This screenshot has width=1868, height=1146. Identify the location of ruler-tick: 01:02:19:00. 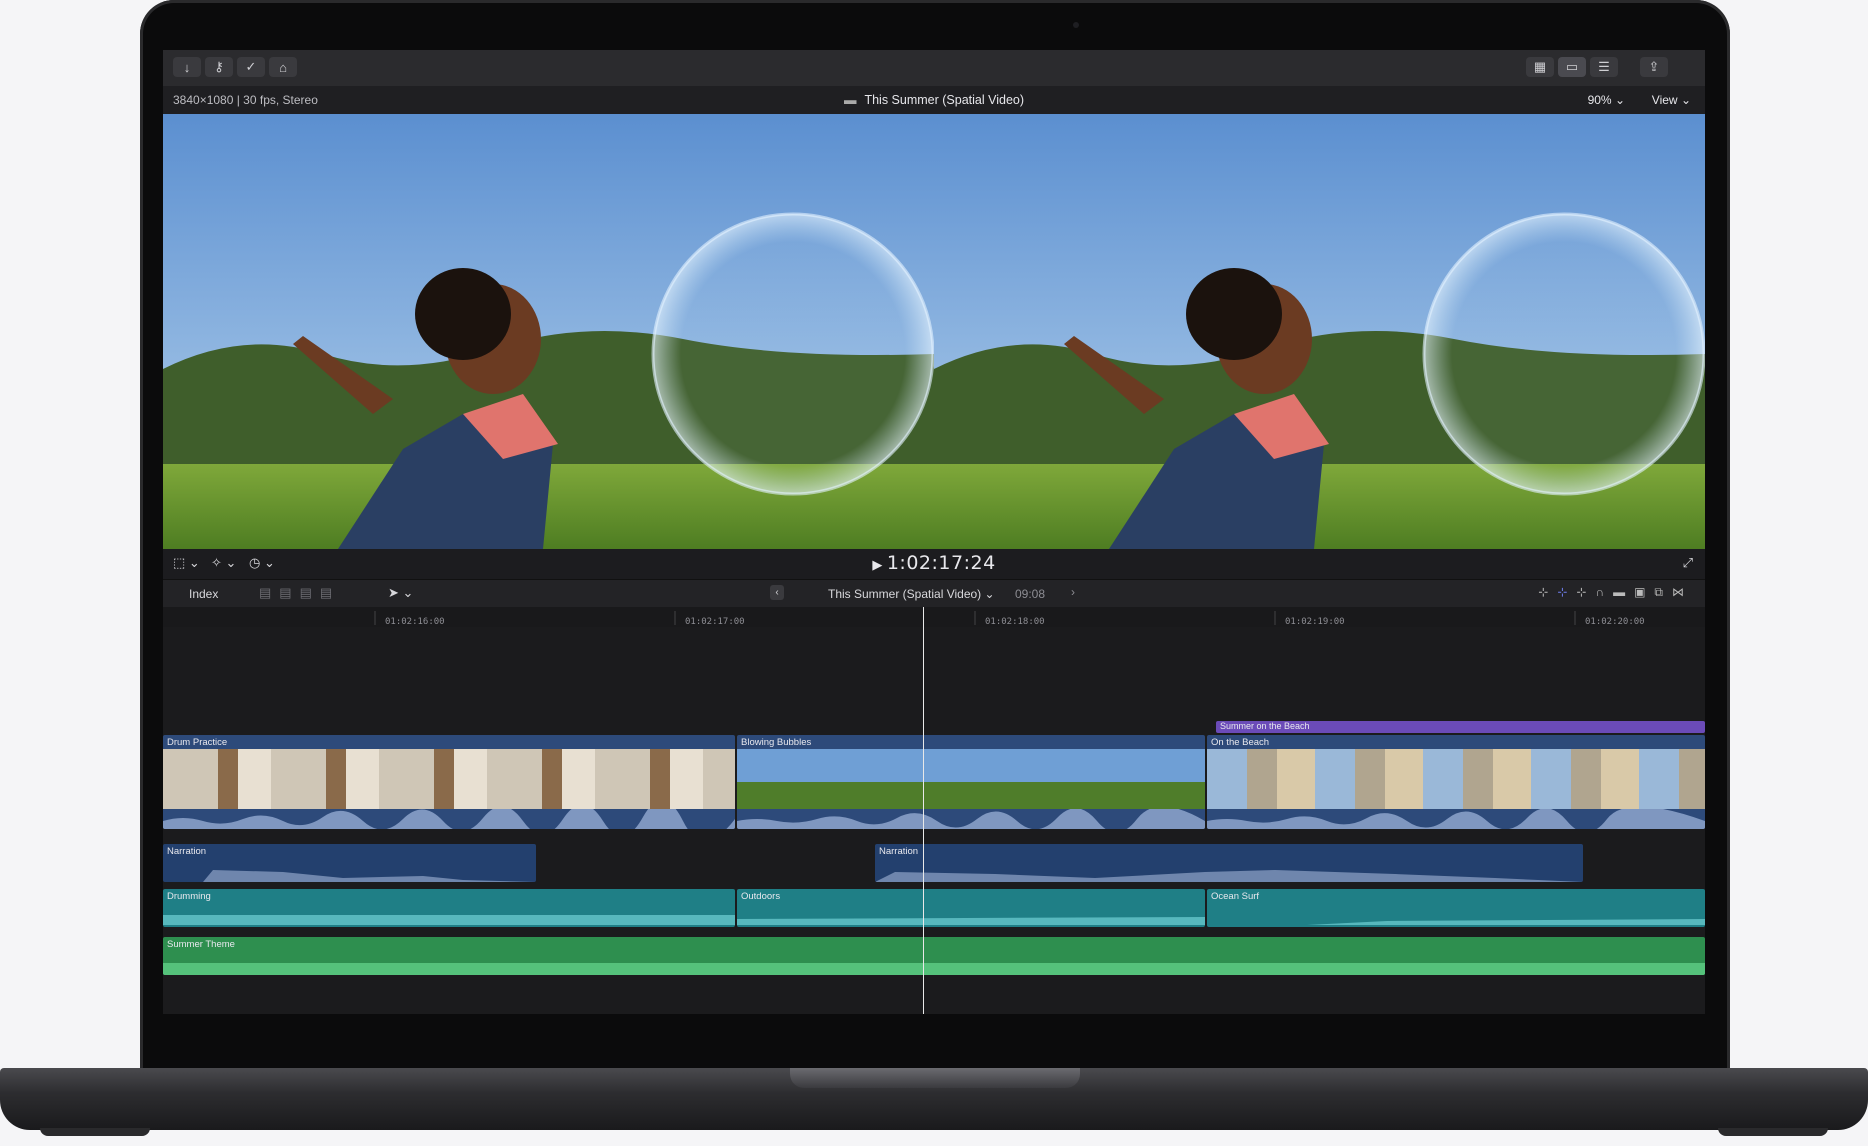
(1315, 622).